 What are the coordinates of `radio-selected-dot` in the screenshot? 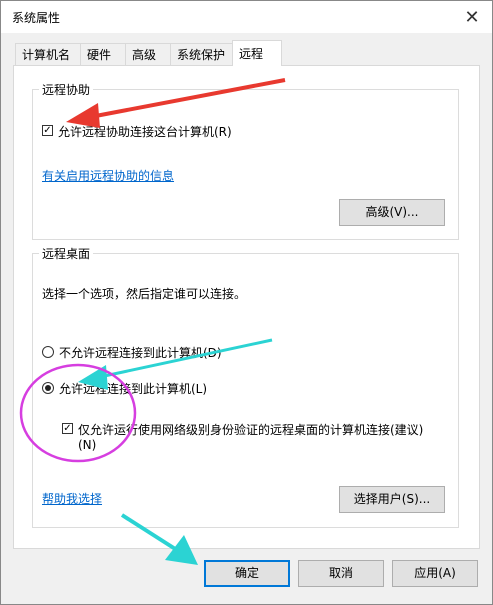 It's located at (48, 388).